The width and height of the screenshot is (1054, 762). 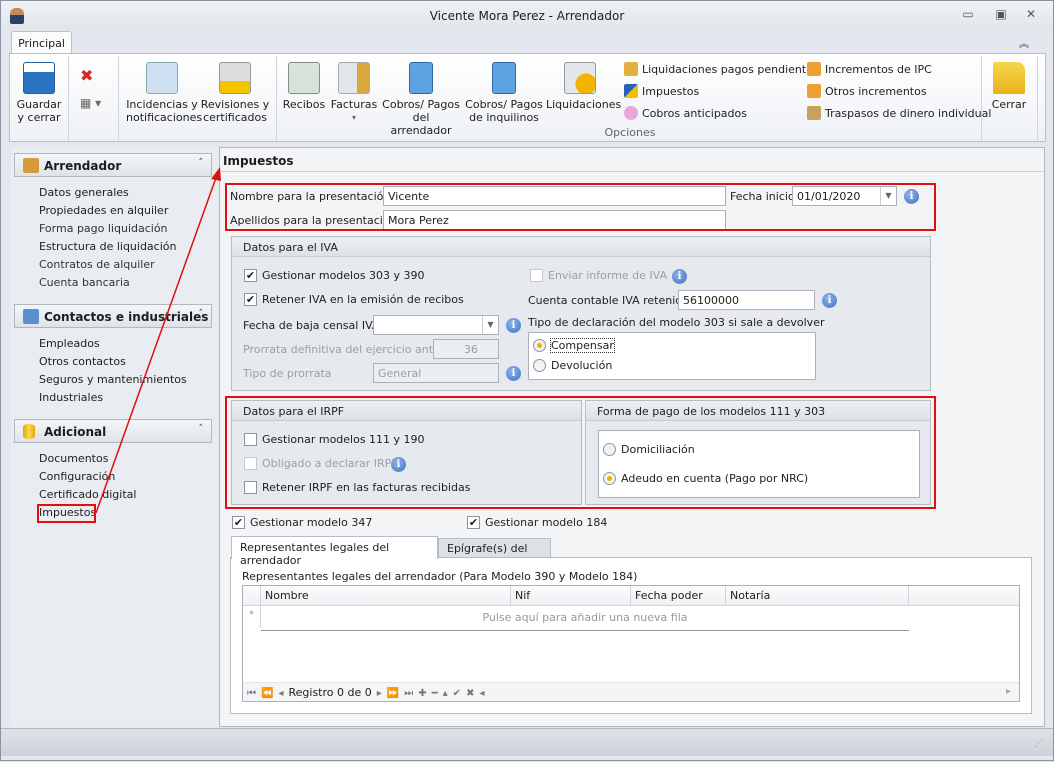 What do you see at coordinates (334, 551) in the screenshot?
I see `tab-representantes: Representantes legales del arrendador` at bounding box center [334, 551].